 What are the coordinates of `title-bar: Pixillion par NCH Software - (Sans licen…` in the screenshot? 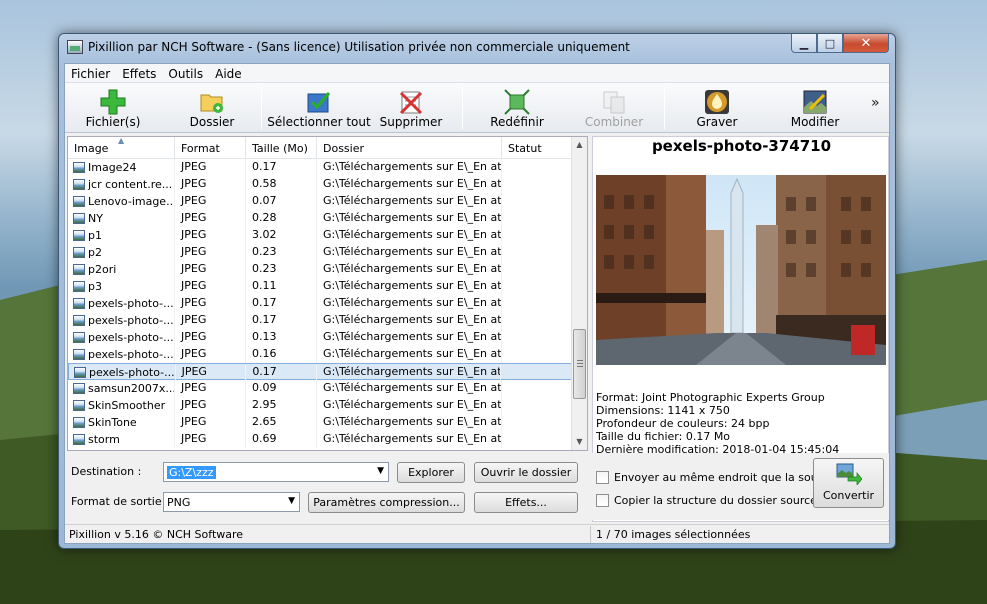 It's located at (477, 48).